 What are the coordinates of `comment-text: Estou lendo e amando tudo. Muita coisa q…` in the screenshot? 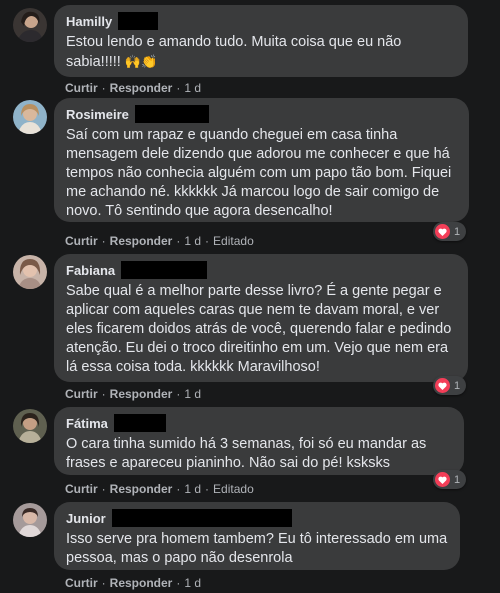 It's located at (234, 52).